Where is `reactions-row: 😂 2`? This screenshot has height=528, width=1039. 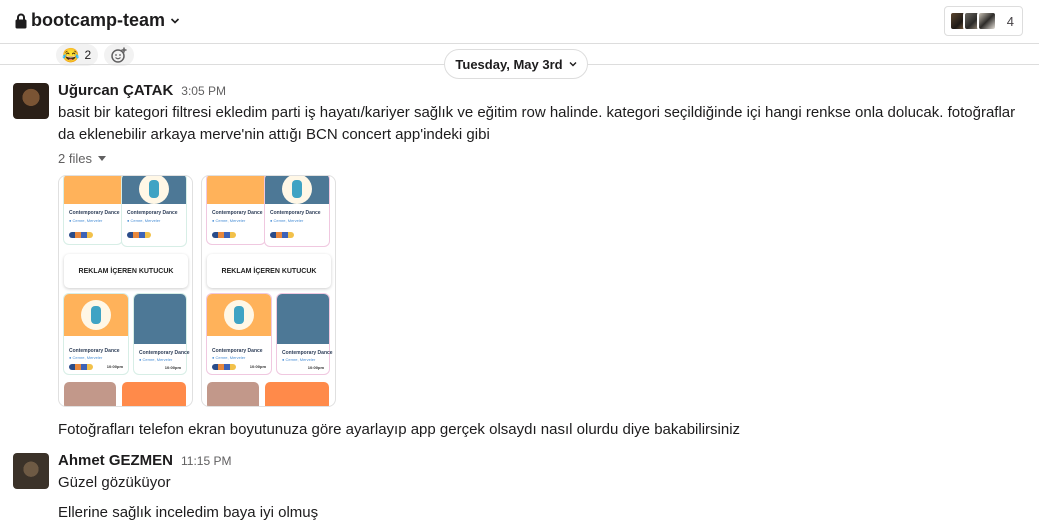
reactions-row: 😂 2 is located at coordinates (95, 55).